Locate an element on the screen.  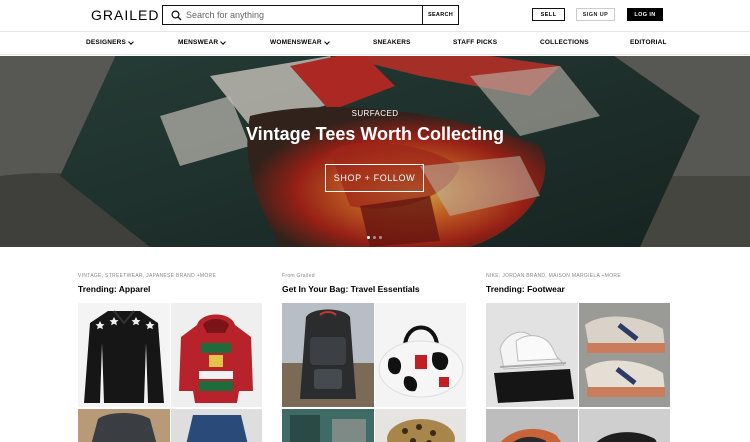
search-icon is located at coordinates (176, 15).